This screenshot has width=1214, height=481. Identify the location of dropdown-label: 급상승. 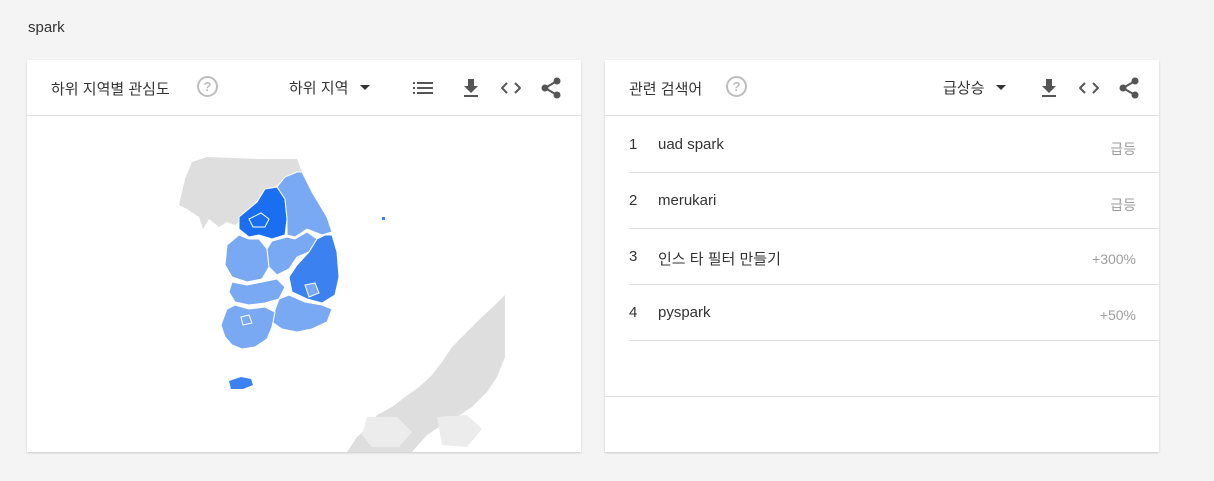
(964, 88).